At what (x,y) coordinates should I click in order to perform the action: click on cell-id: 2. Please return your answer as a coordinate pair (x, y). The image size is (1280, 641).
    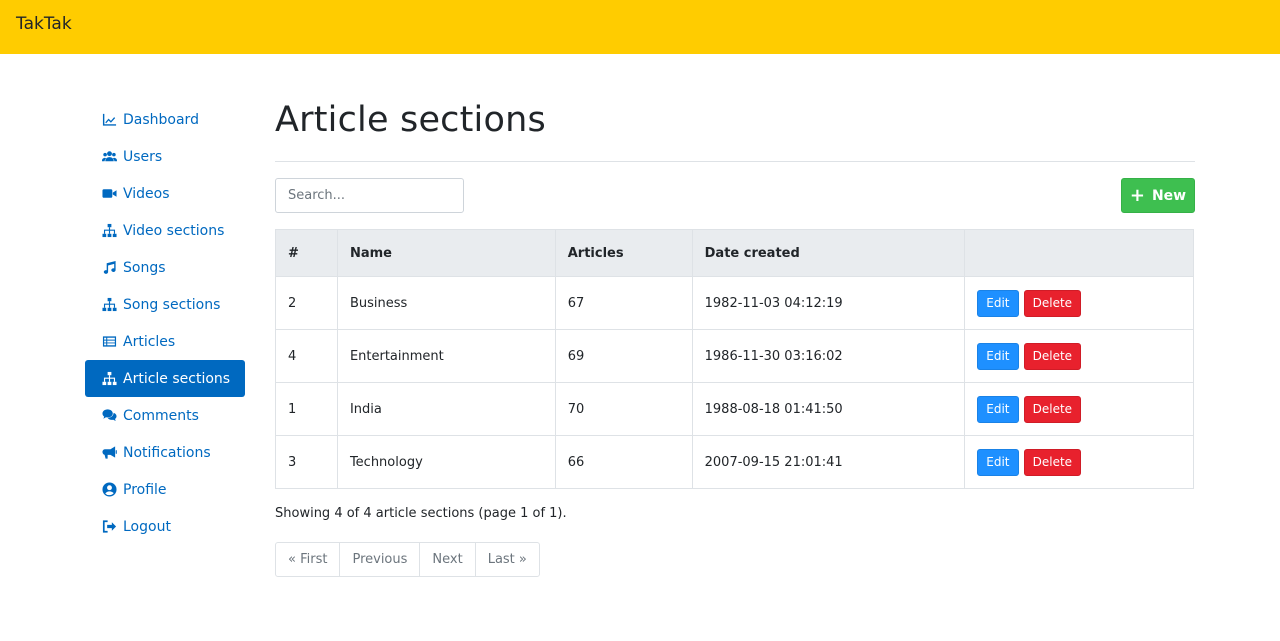
    Looking at the image, I should click on (306, 303).